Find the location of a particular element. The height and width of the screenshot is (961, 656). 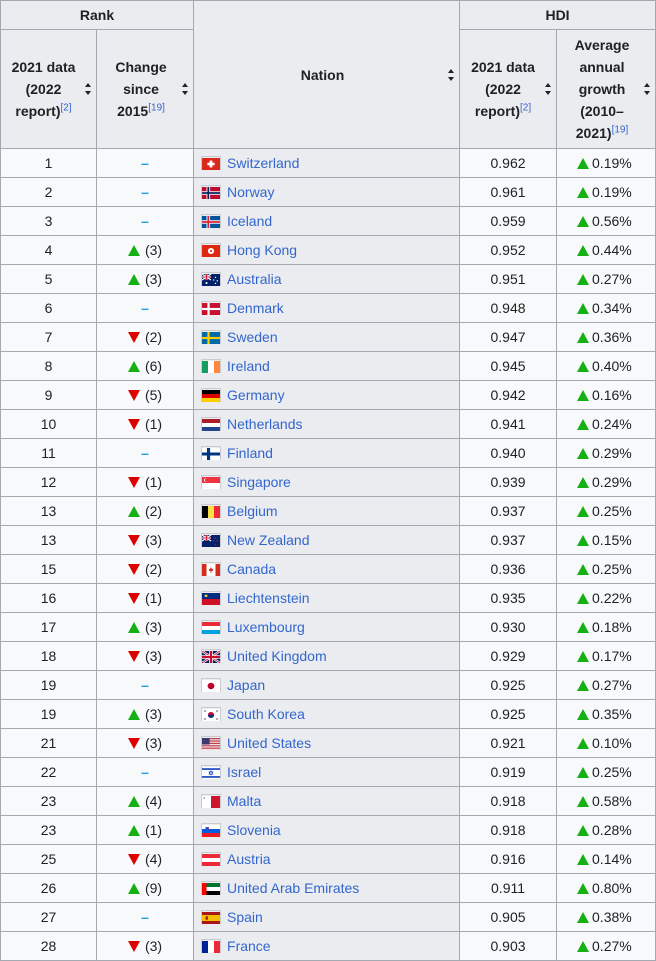

growth-header-line: growth is located at coordinates (602, 89).